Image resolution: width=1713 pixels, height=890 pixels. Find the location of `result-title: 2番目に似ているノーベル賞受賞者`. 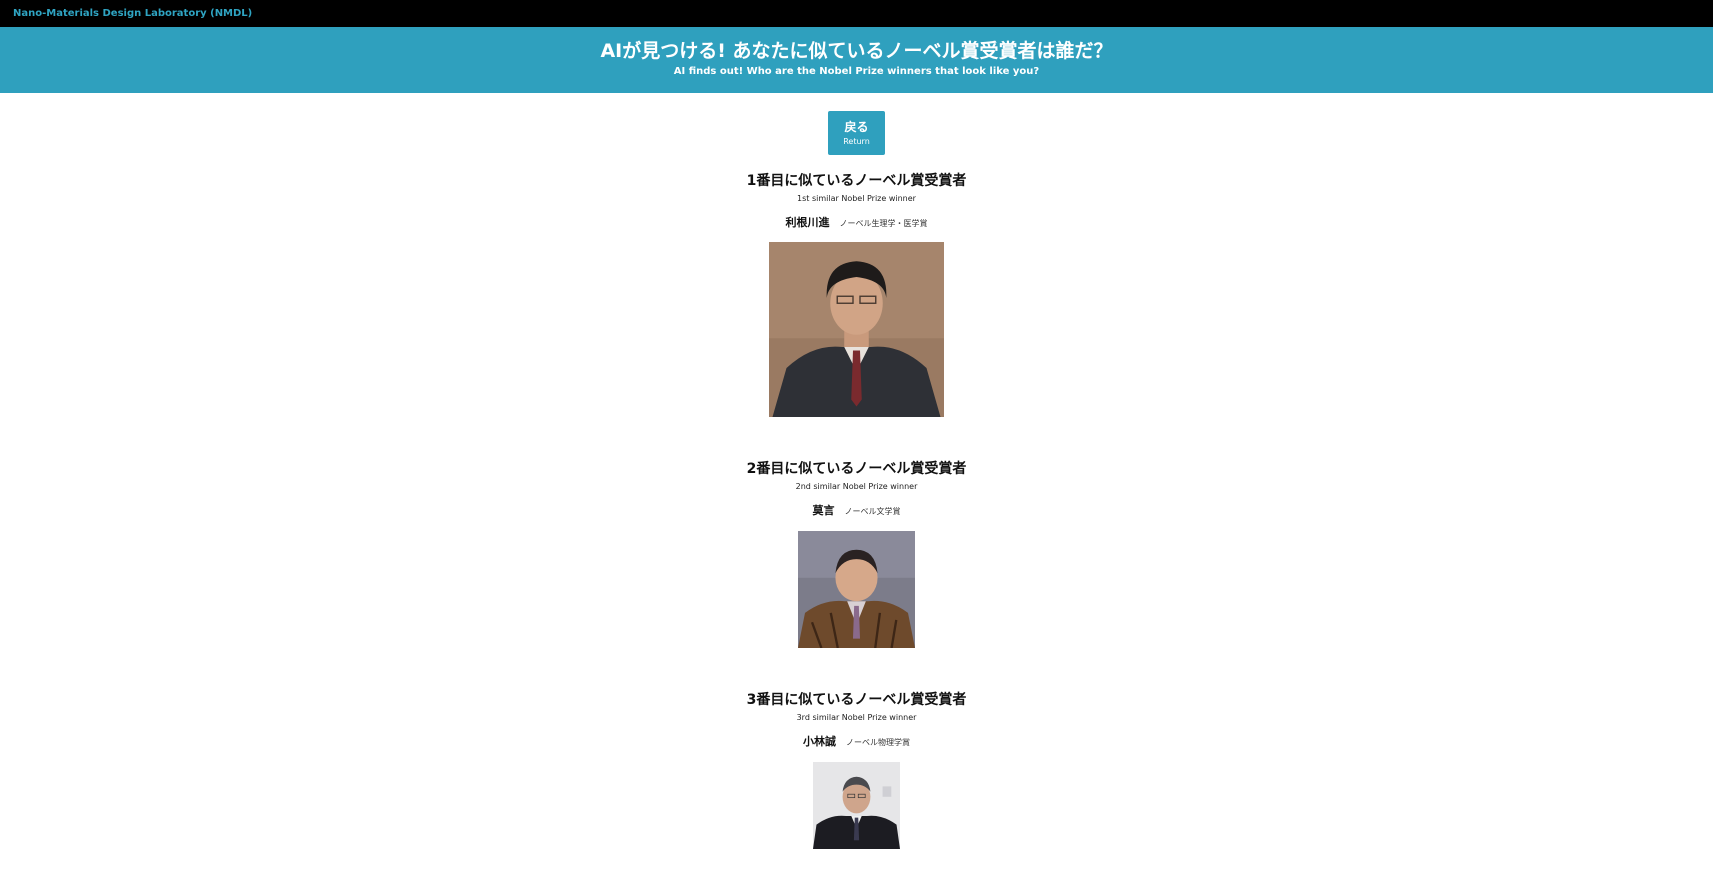

result-title: 2番目に似ているノーベル賞受賞者 is located at coordinates (856, 469).